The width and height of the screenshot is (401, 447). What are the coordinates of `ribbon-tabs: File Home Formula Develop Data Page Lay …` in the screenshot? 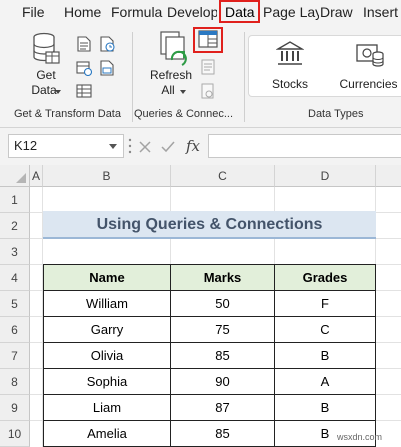 It's located at (200, 12).